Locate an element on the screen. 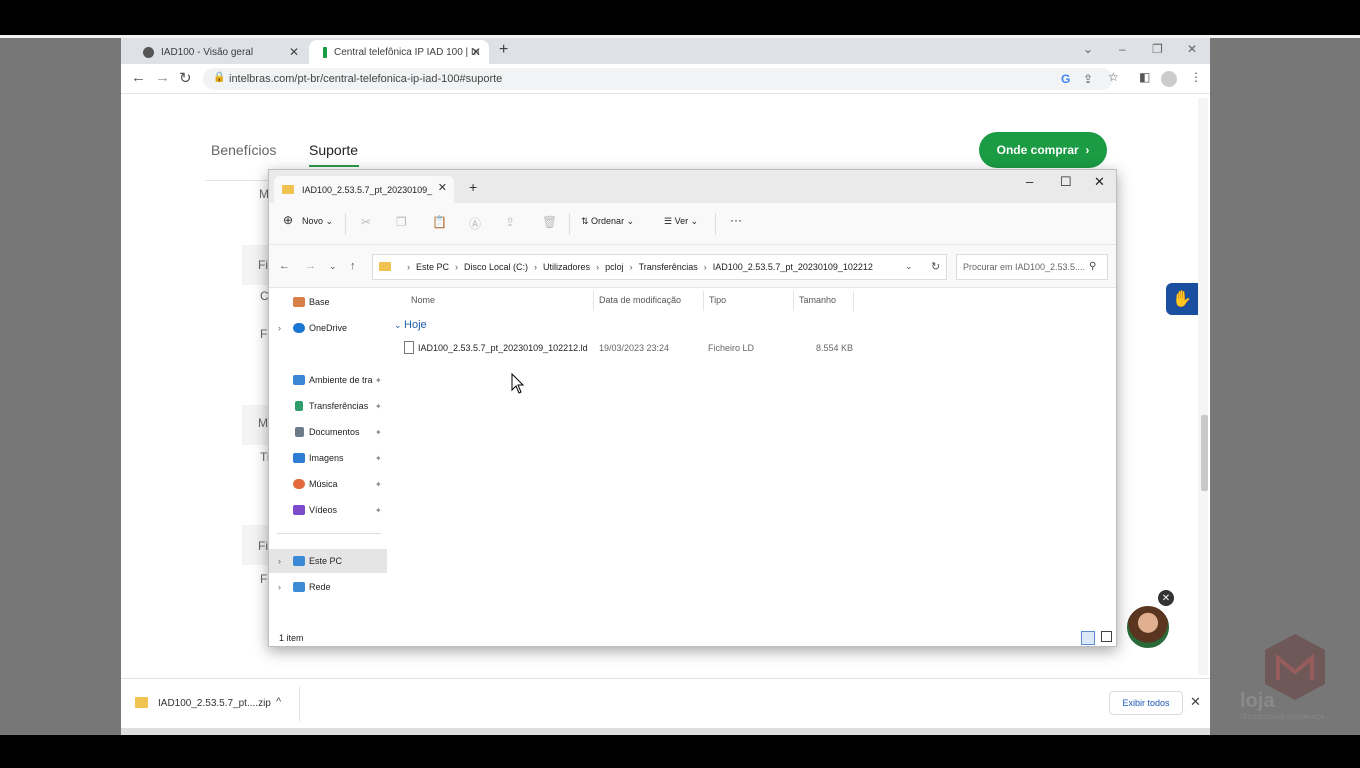 The image size is (1360, 768). explorer-tab: IAD100_2.53.5.7_pt_20230109_ ✕ is located at coordinates (364, 189).